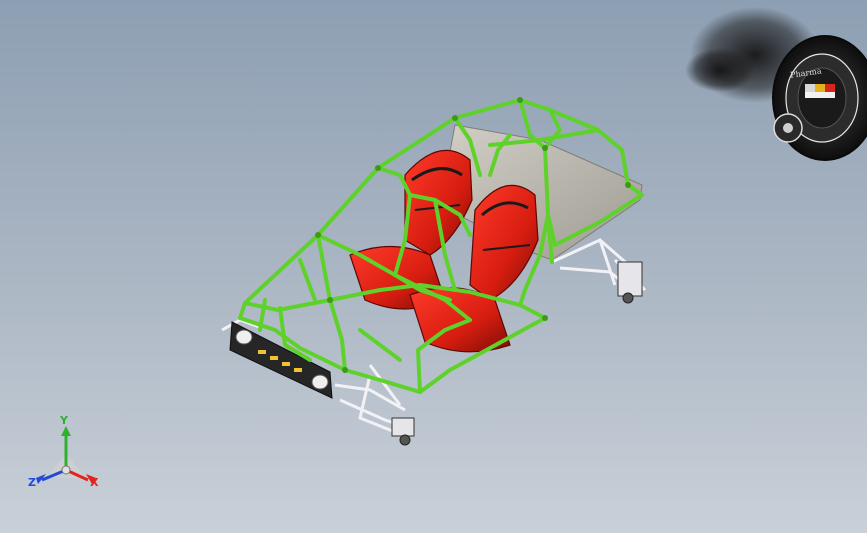 The width and height of the screenshot is (867, 533). What do you see at coordinates (66, 452) in the screenshot?
I see `coordinate-triad: Y X Z` at bounding box center [66, 452].